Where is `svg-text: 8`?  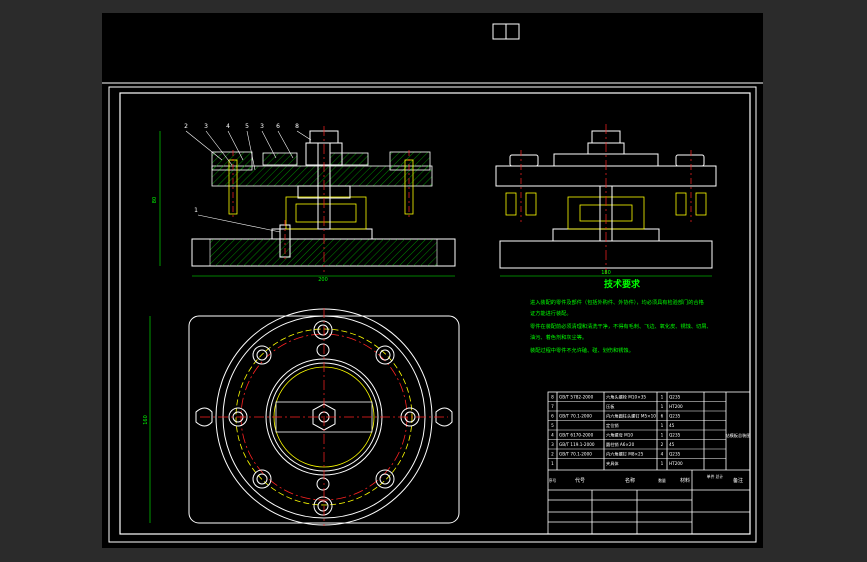
svg-text: 8 is located at coordinates (552, 397).